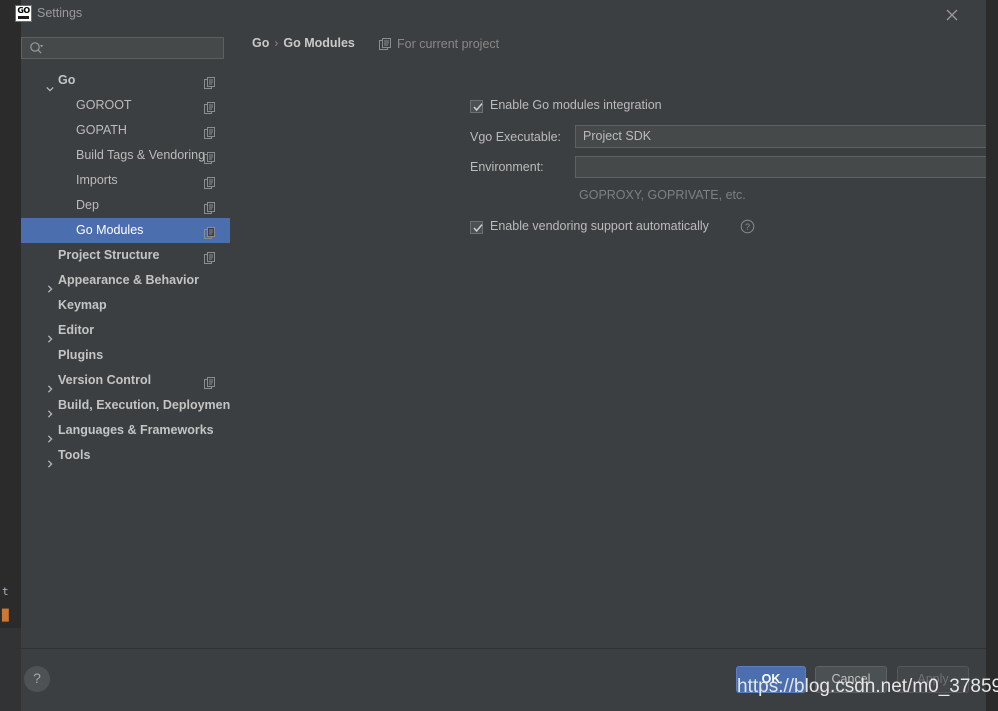 This screenshot has width=998, height=711. I want to click on sidebar-item-plugins: Plugins, so click(125, 355).